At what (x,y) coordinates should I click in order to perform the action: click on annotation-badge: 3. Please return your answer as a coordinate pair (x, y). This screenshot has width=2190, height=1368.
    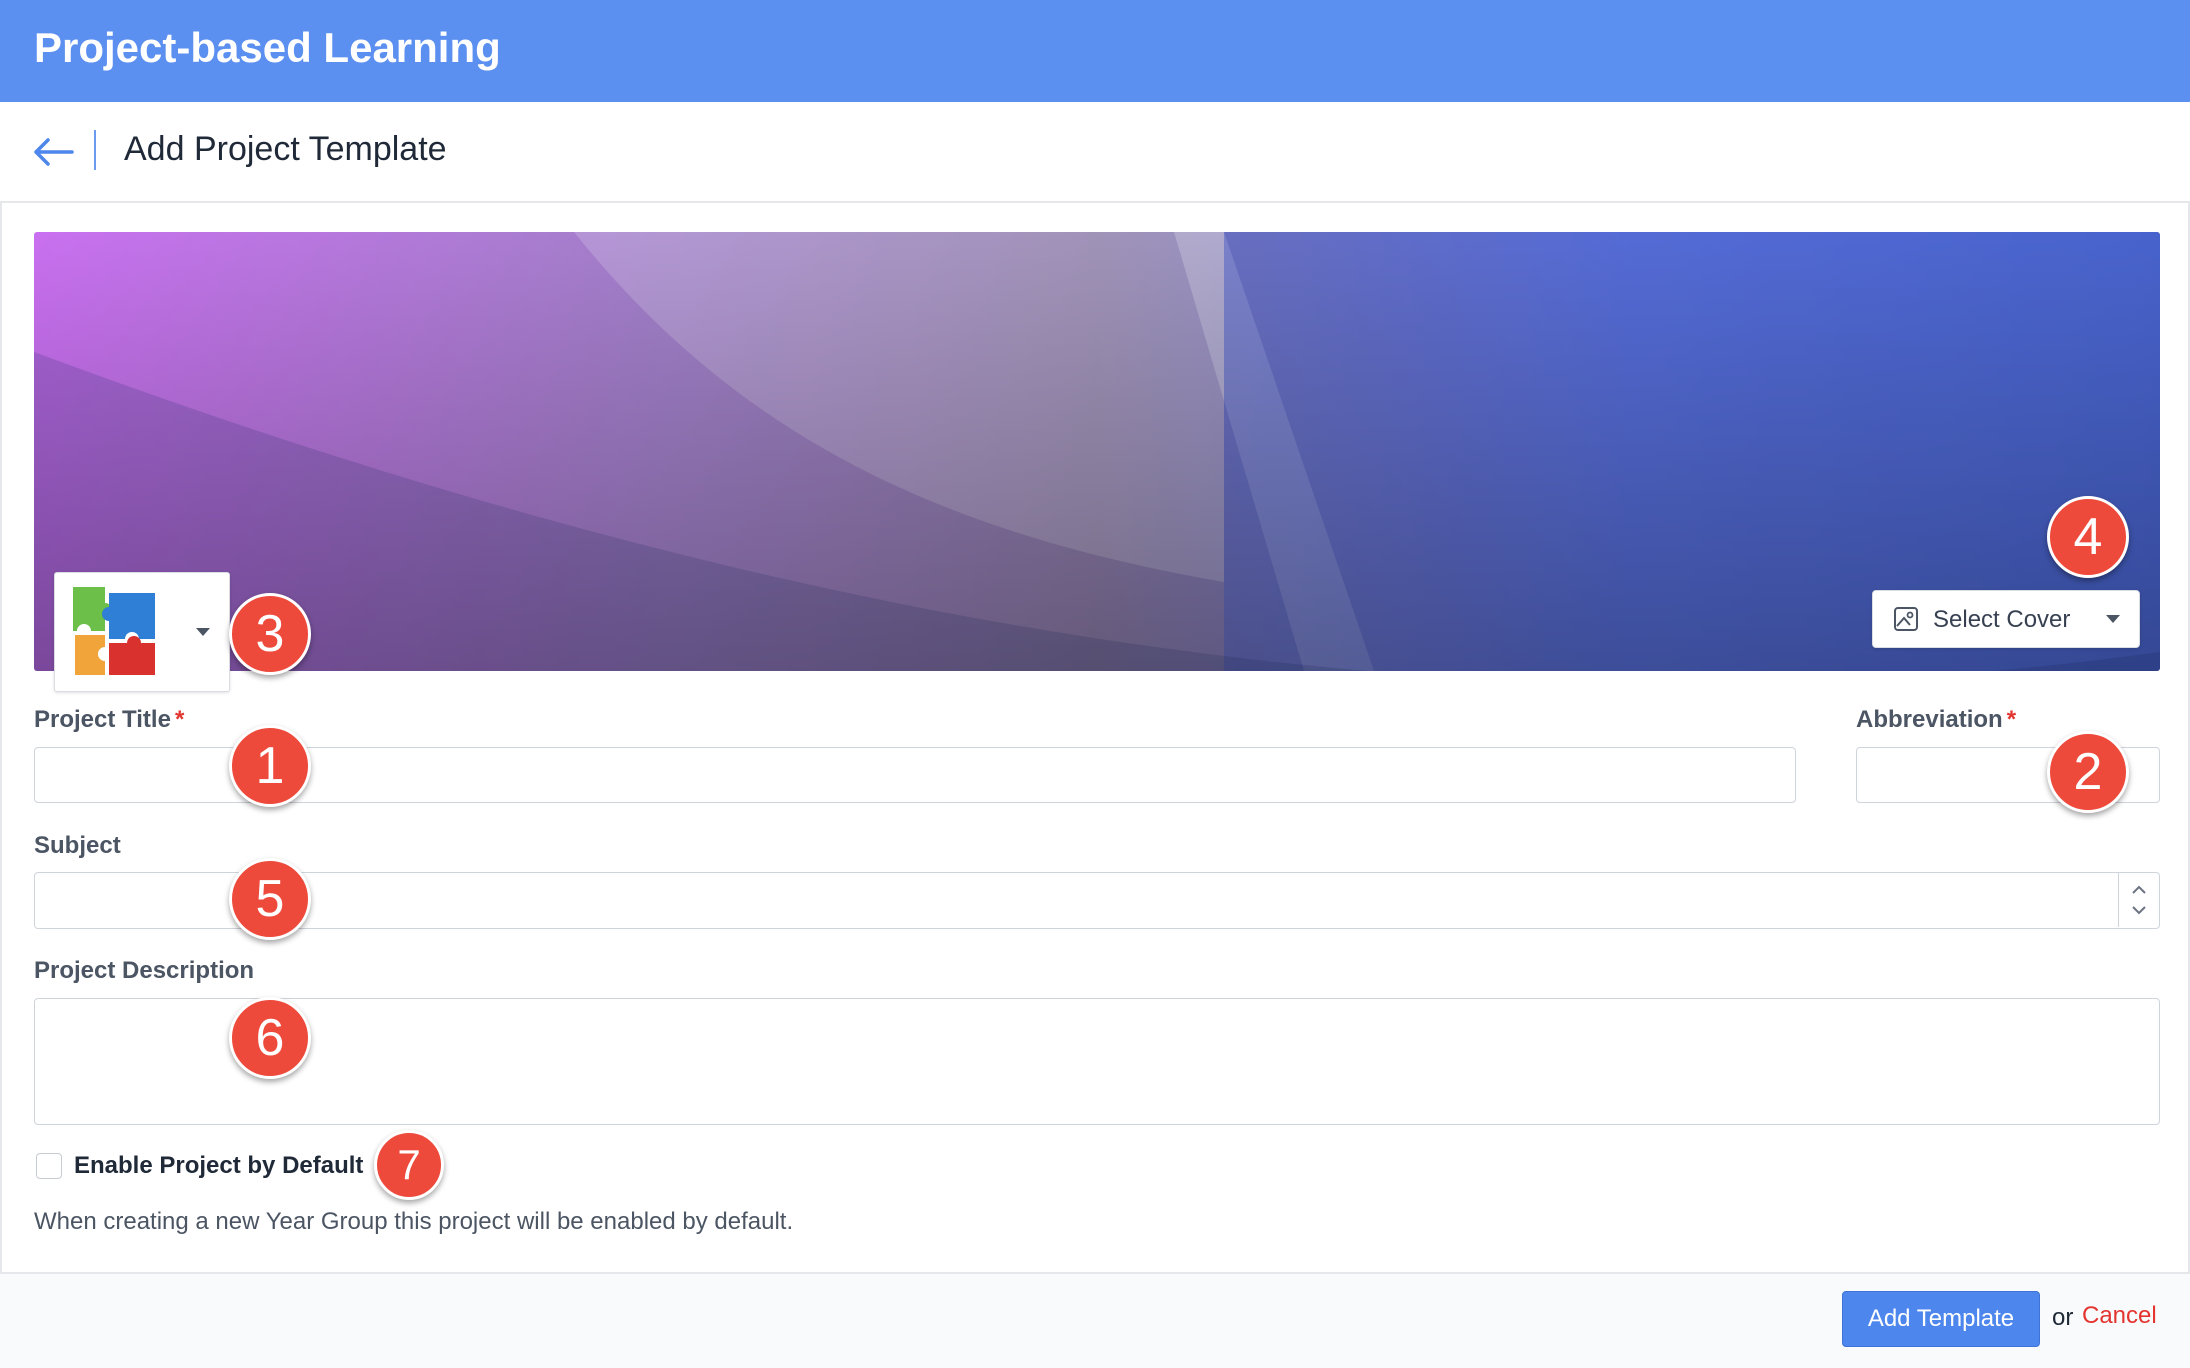
    Looking at the image, I should click on (270, 634).